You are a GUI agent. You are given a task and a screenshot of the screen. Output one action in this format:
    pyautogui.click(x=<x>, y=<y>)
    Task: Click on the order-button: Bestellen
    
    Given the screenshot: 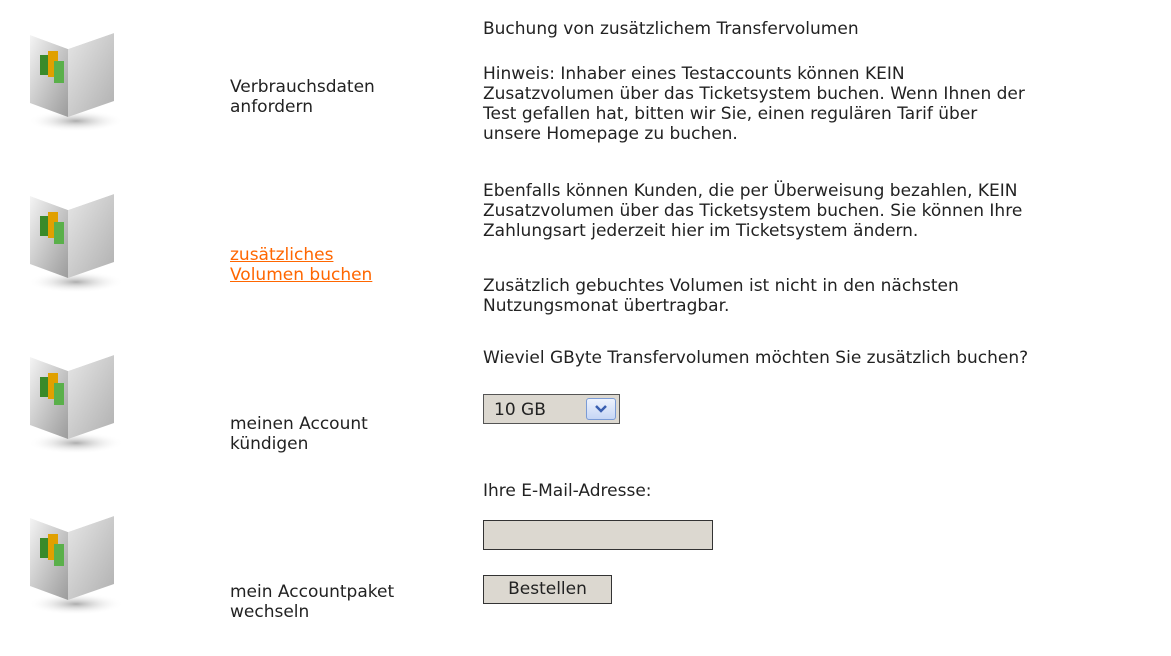 What is the action you would take?
    pyautogui.click(x=547, y=589)
    